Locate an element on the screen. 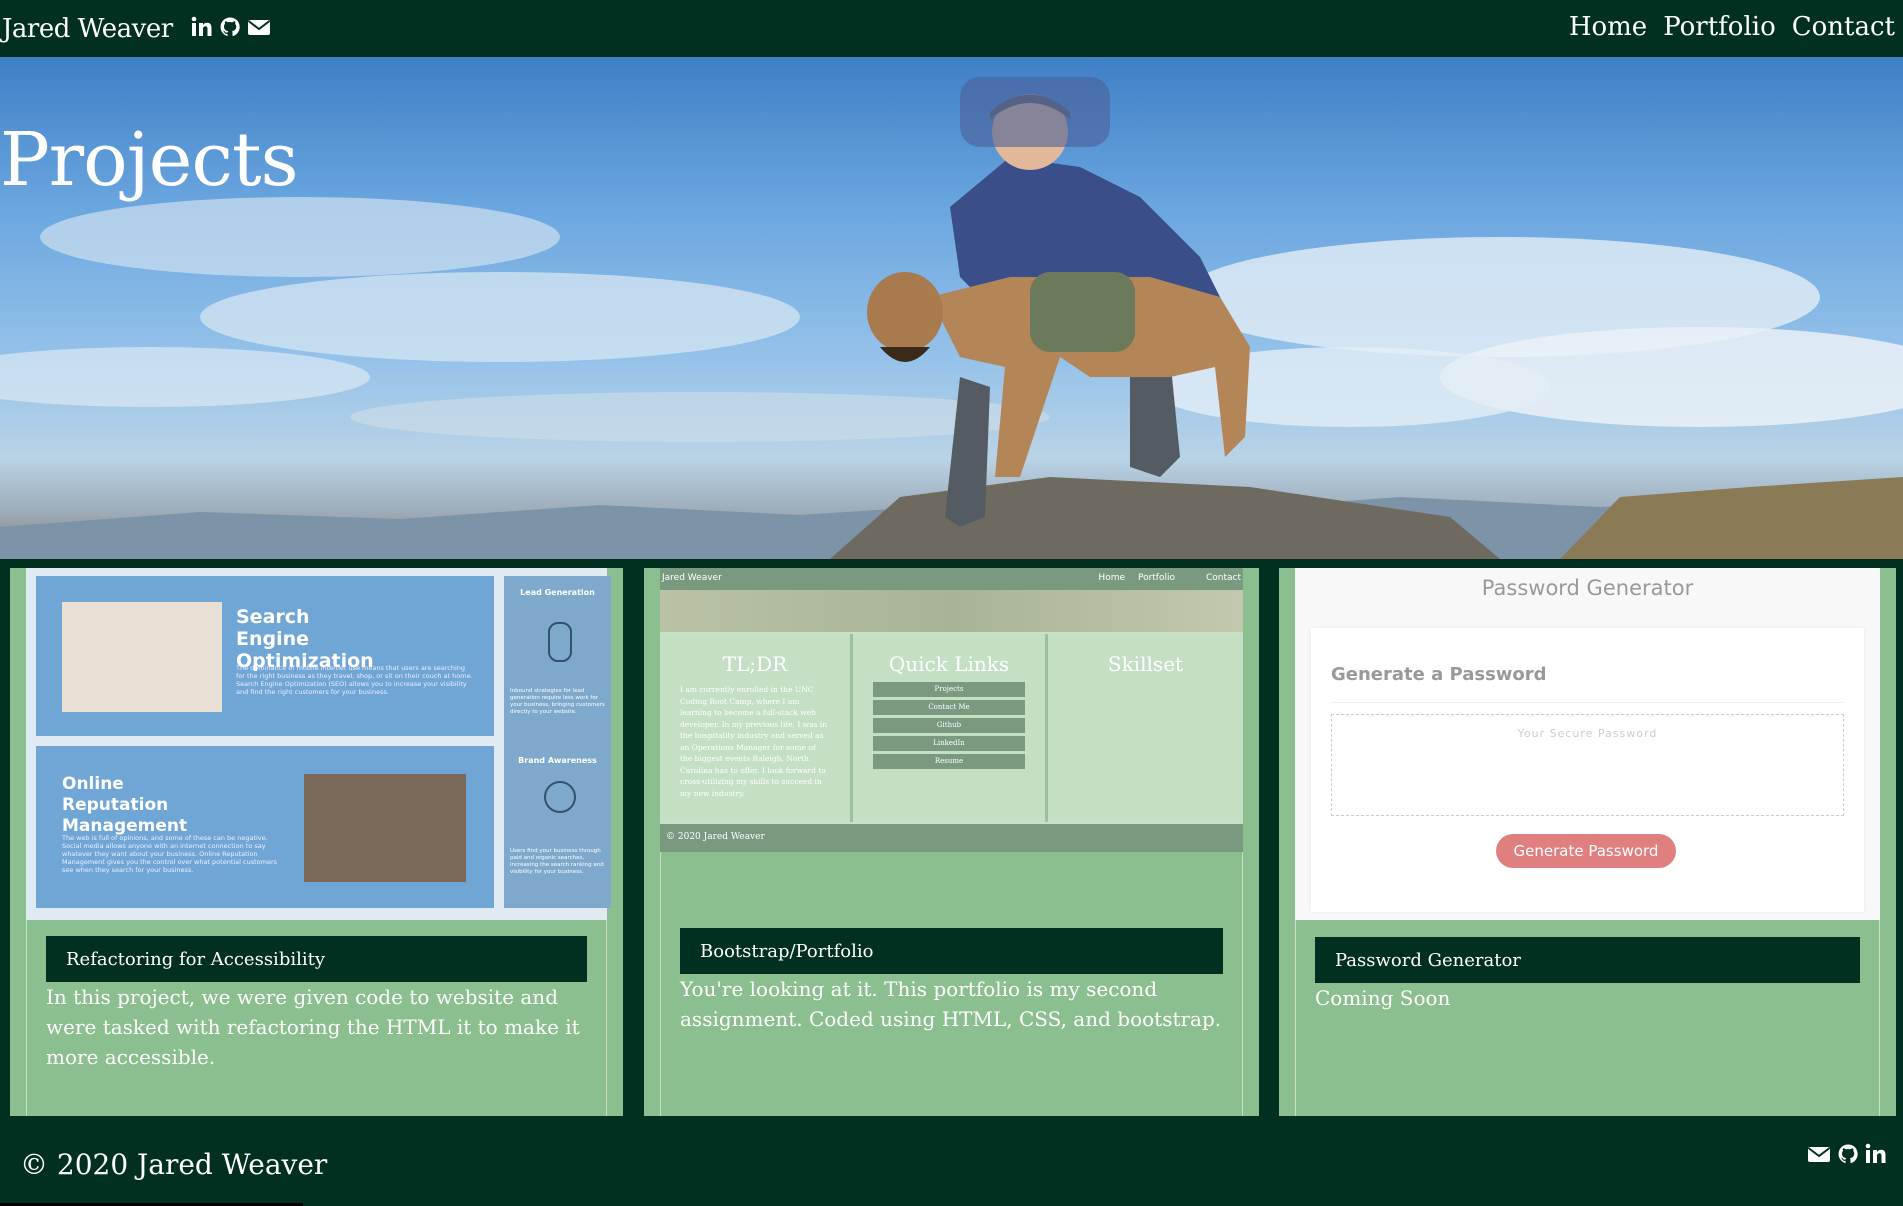 The width and height of the screenshot is (1903, 1206). preview-nav-home: Home is located at coordinates (1111, 578).